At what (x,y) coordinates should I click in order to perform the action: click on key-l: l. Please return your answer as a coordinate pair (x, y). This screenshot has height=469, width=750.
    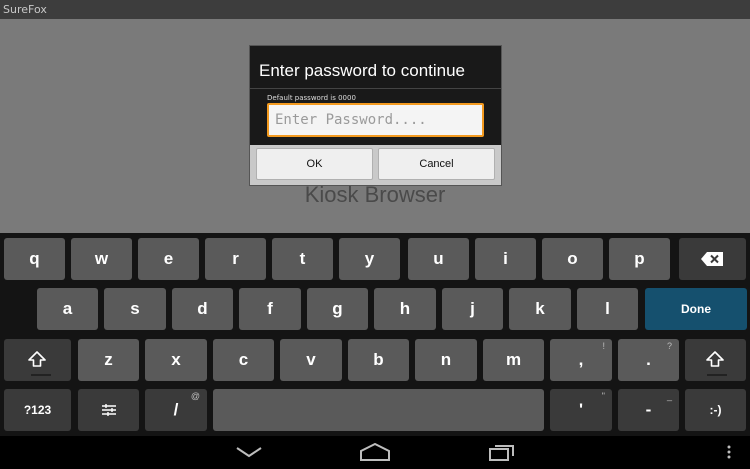
    Looking at the image, I should click on (607, 309).